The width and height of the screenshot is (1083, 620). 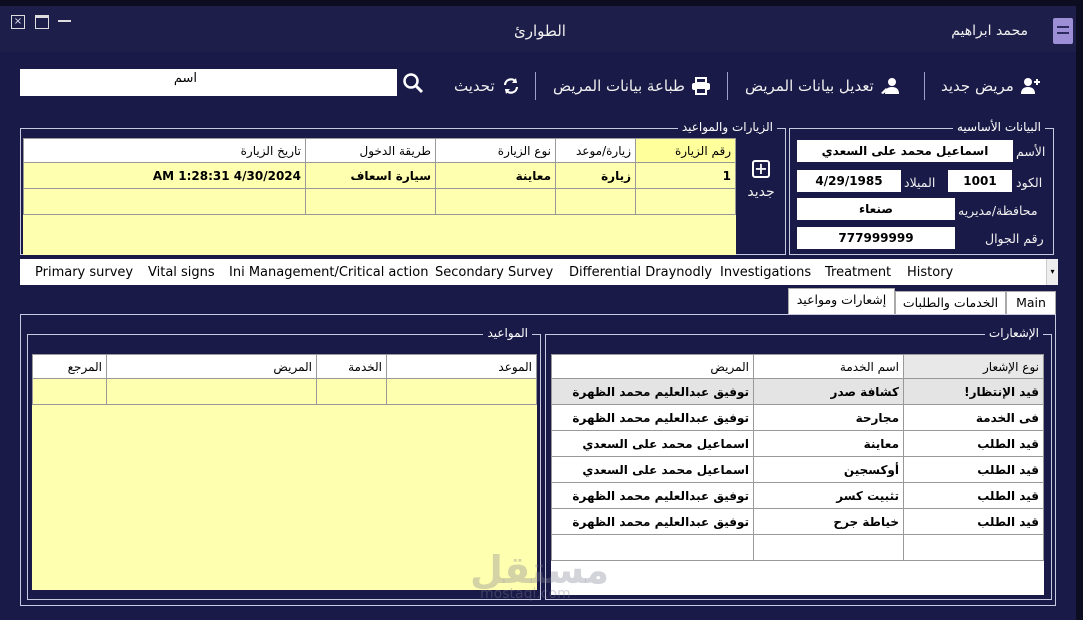 I want to click on cell: قيد الإنتظار!, so click(x=973, y=391).